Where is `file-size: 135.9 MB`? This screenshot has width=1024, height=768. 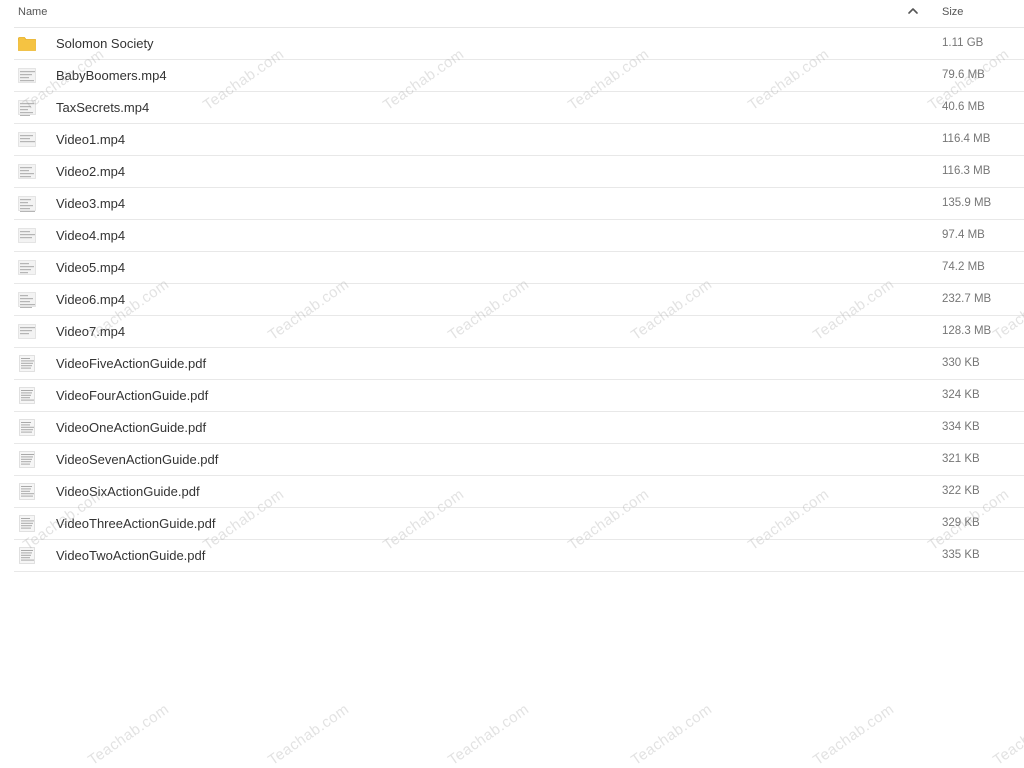
file-size: 135.9 MB is located at coordinates (967, 203).